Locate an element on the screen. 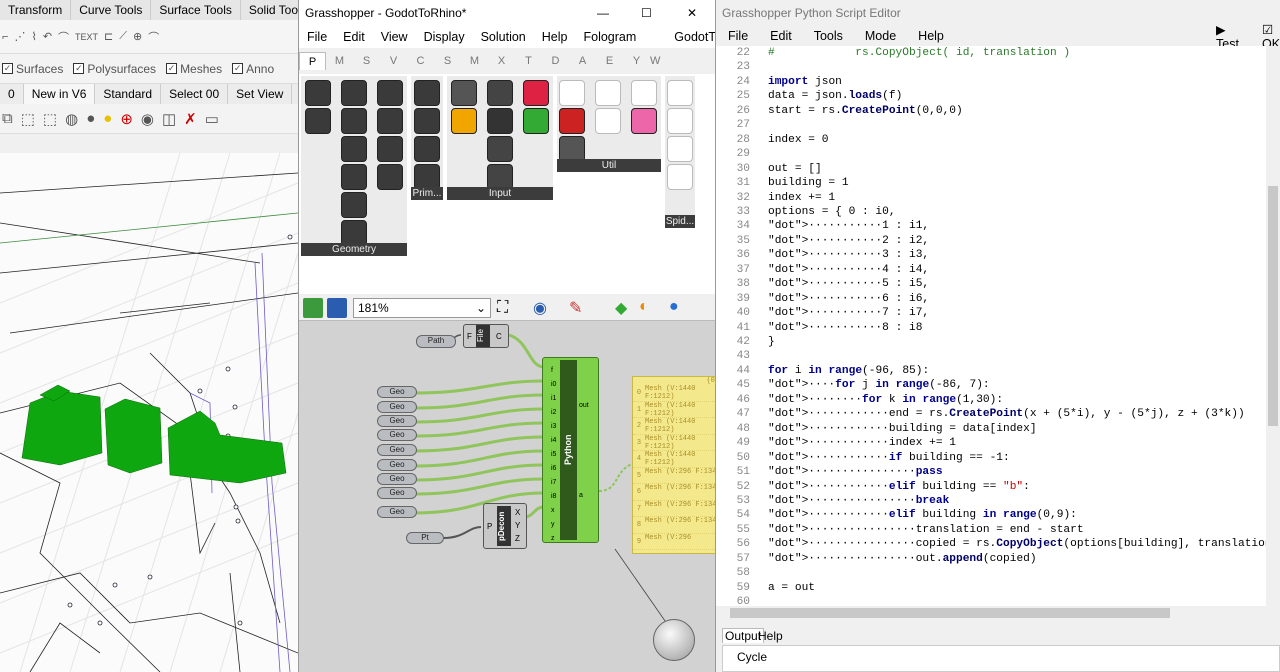 The width and height of the screenshot is (1280, 672). vertical-scrollbar is located at coordinates (1273, 326).